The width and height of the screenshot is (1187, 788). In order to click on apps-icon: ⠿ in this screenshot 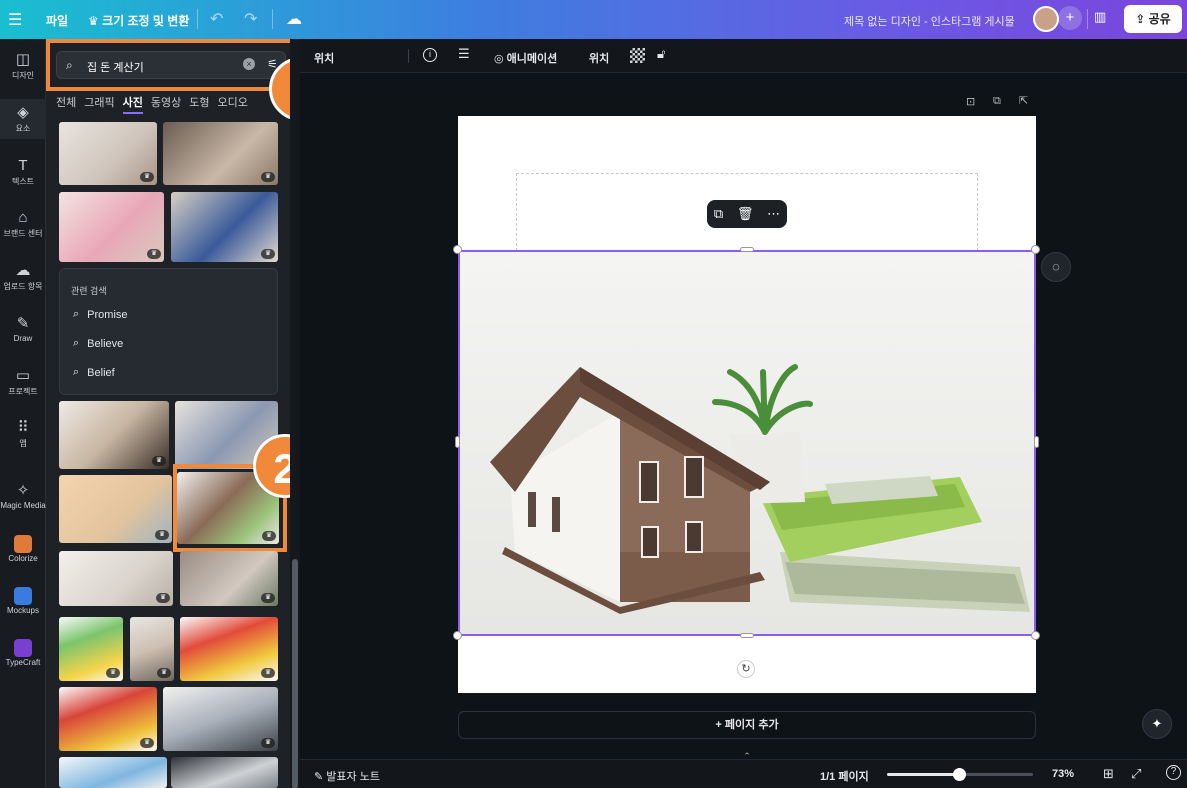, I will do `click(23, 427)`.